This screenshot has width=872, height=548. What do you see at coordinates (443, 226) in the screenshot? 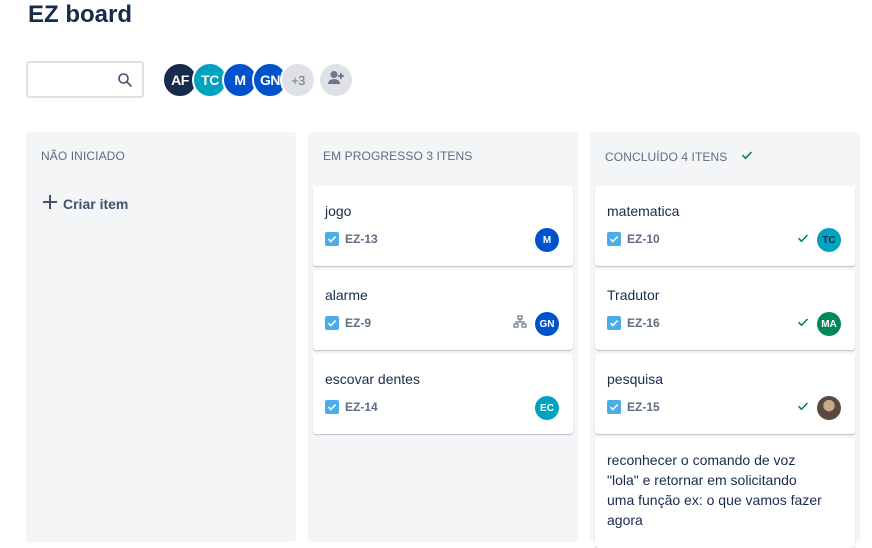
I see `issue-card: jogo EZ-13 M` at bounding box center [443, 226].